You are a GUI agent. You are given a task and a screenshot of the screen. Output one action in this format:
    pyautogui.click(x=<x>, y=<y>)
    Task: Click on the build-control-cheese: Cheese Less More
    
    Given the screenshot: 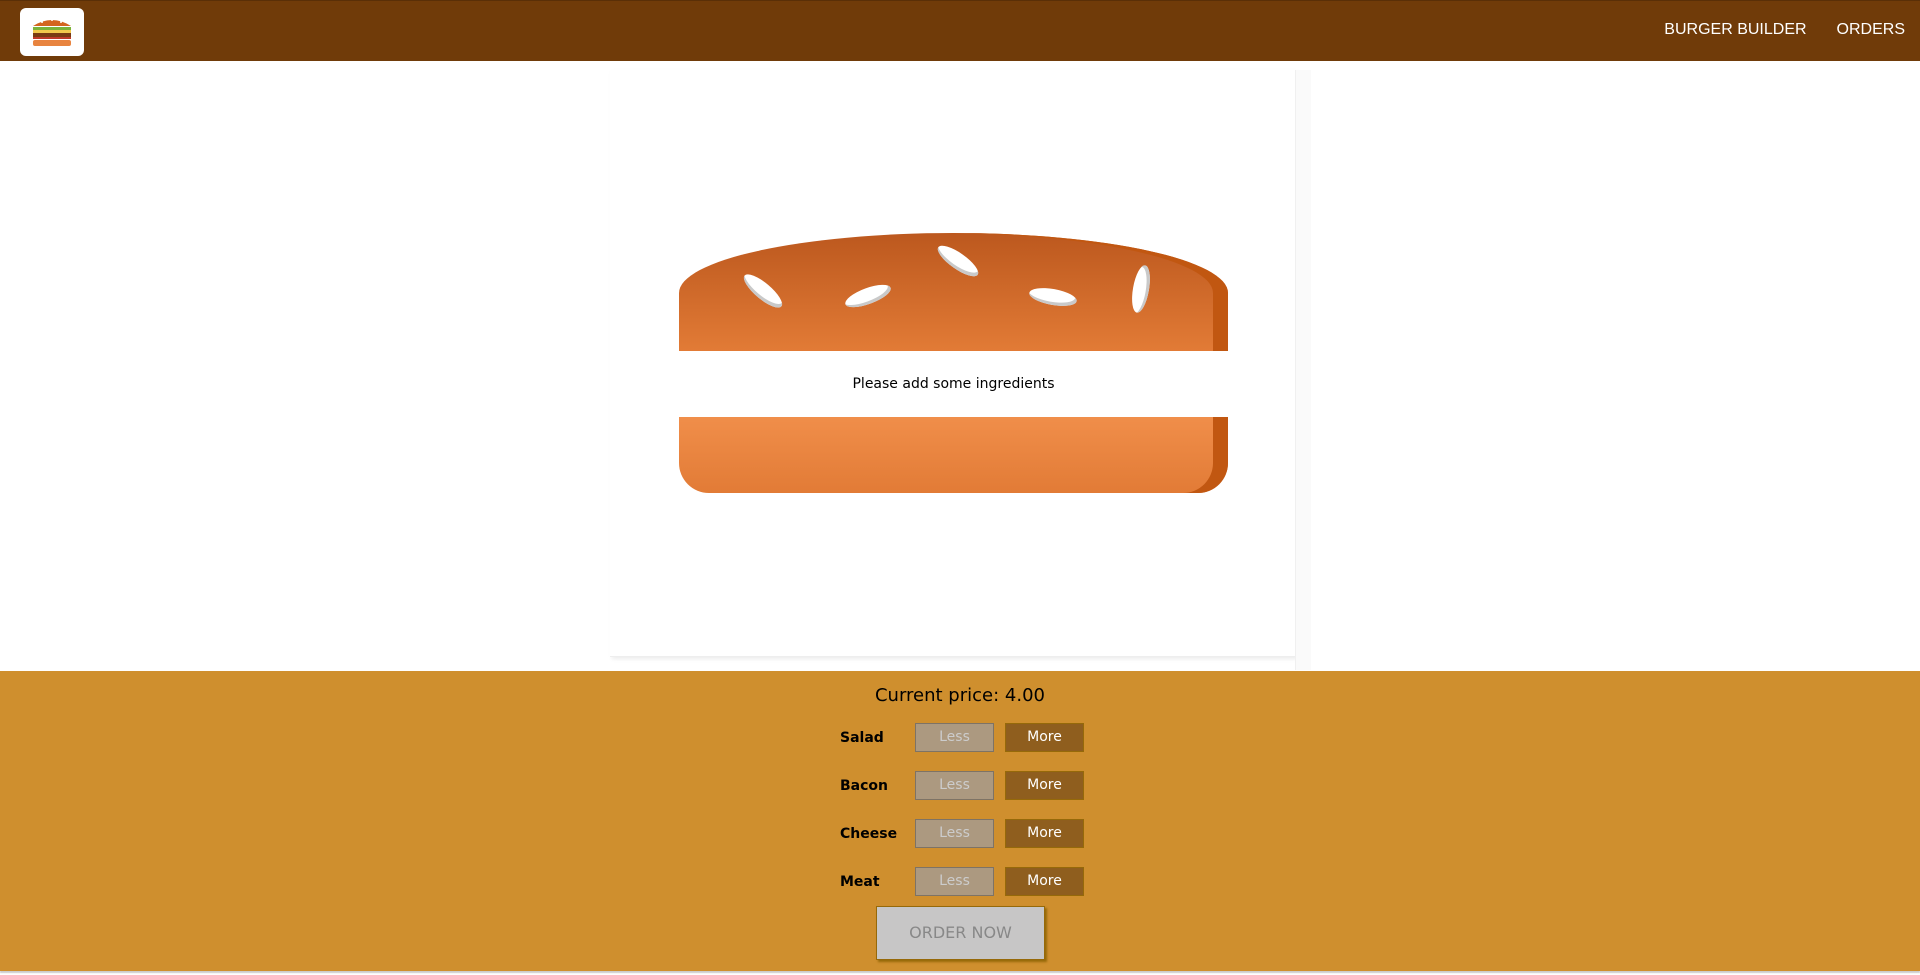 What is the action you would take?
    pyautogui.click(x=965, y=834)
    